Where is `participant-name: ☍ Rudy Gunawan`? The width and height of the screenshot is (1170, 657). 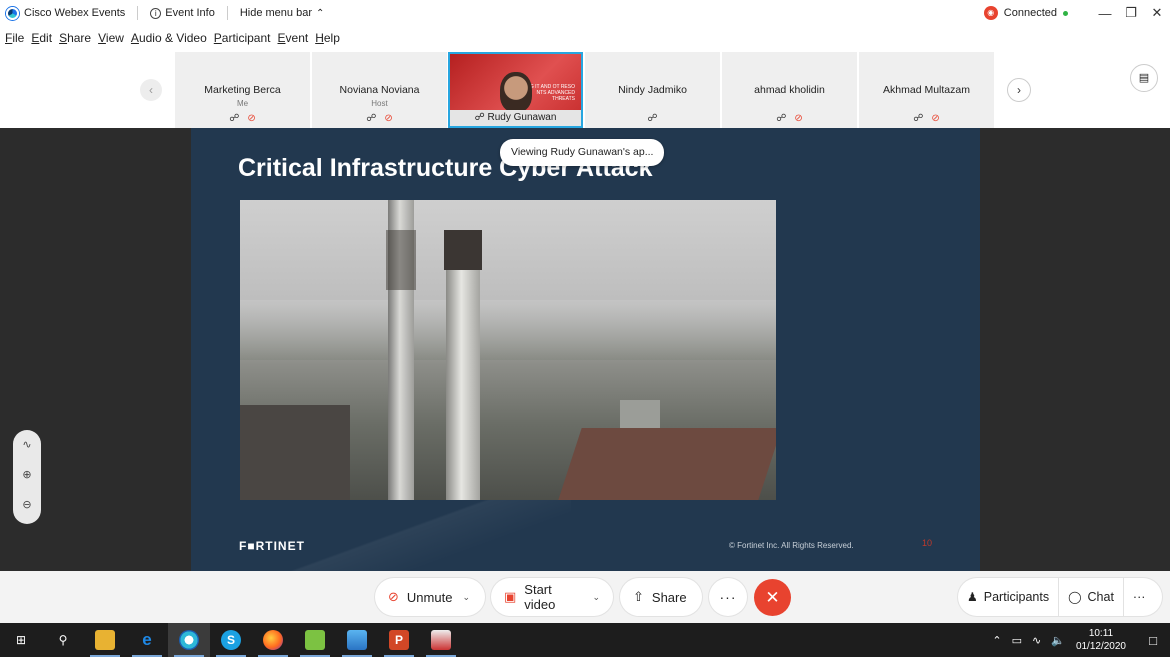 participant-name: ☍ Rudy Gunawan is located at coordinates (515, 118).